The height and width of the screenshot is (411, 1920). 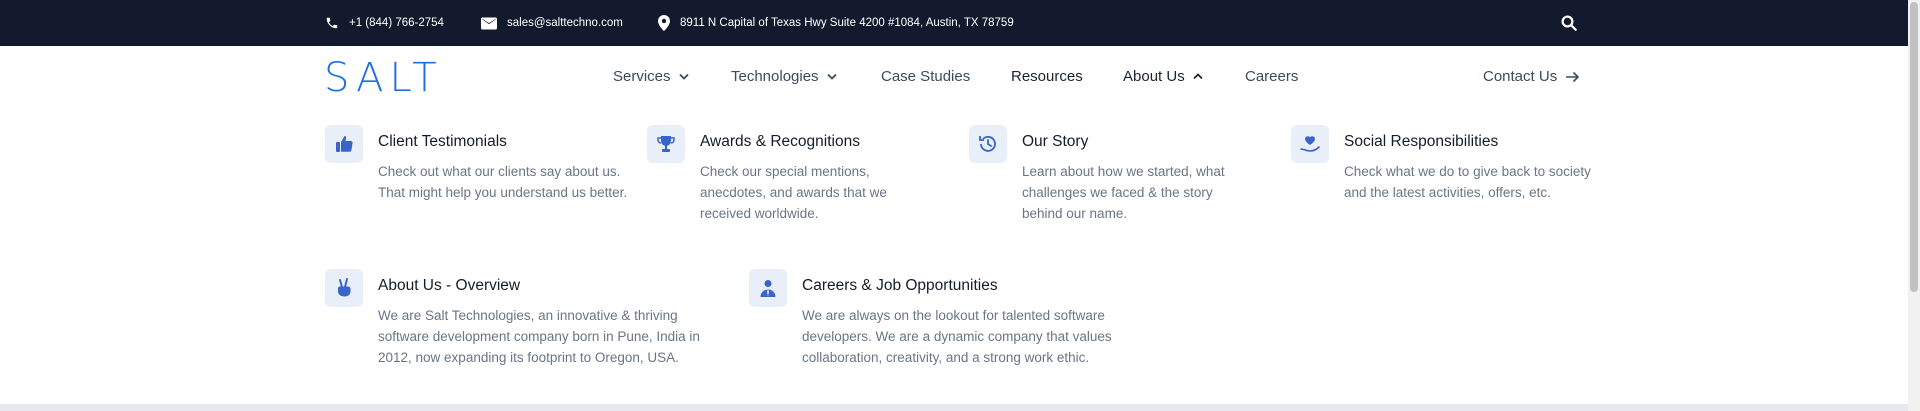 I want to click on victory-hand-icon, so click(x=344, y=288).